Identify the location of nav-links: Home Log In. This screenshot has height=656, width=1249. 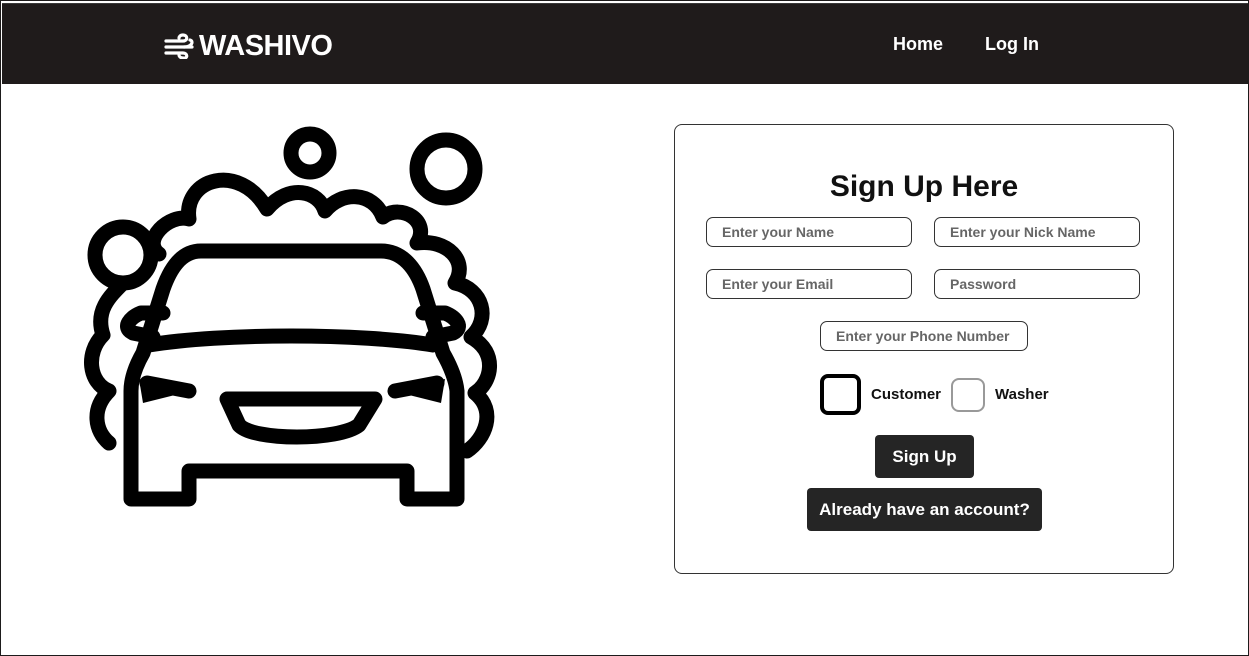
(966, 44).